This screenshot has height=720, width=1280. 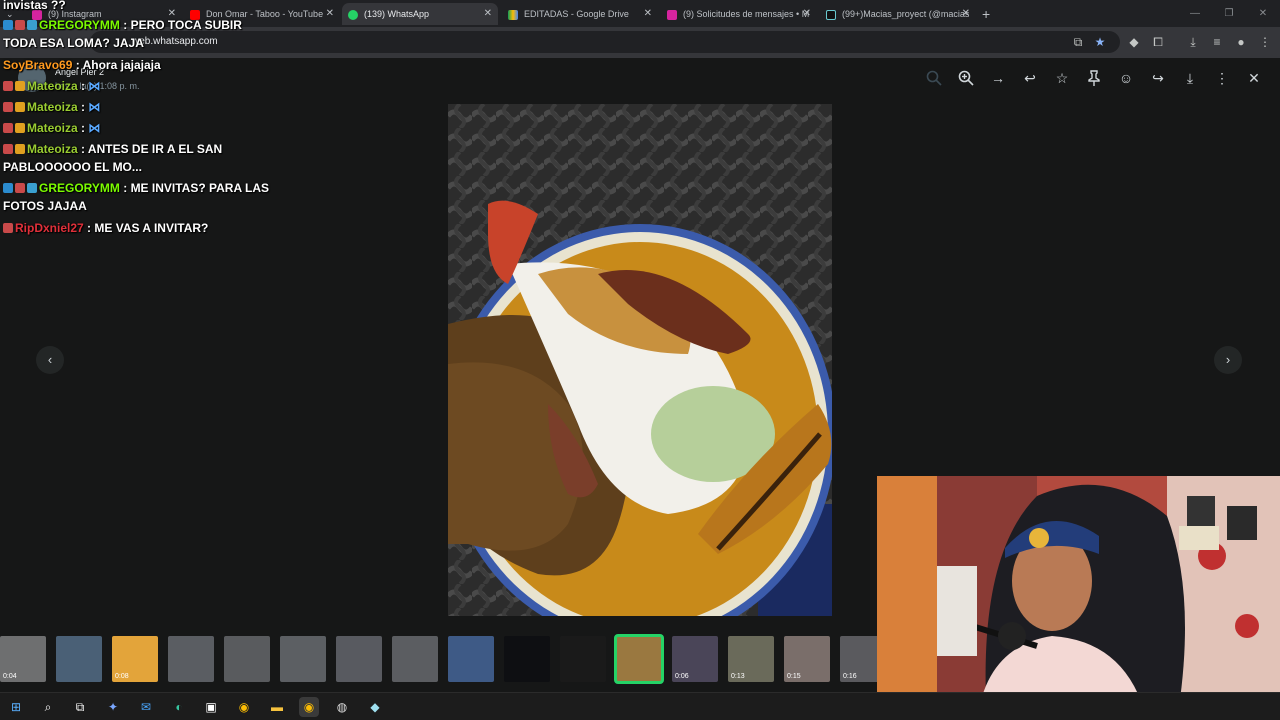 I want to click on video-duration: 0:04, so click(x=10, y=676).